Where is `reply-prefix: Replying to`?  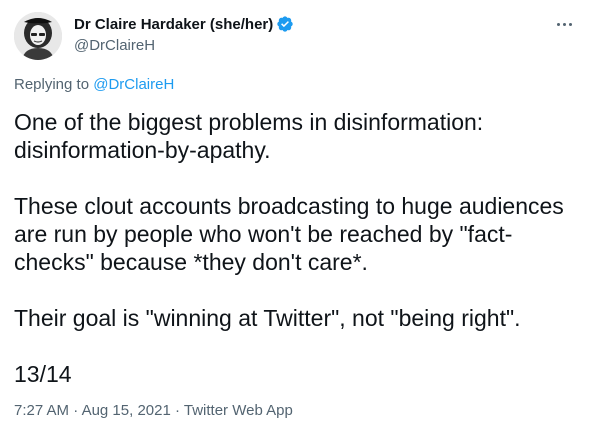
reply-prefix: Replying to is located at coordinates (54, 84).